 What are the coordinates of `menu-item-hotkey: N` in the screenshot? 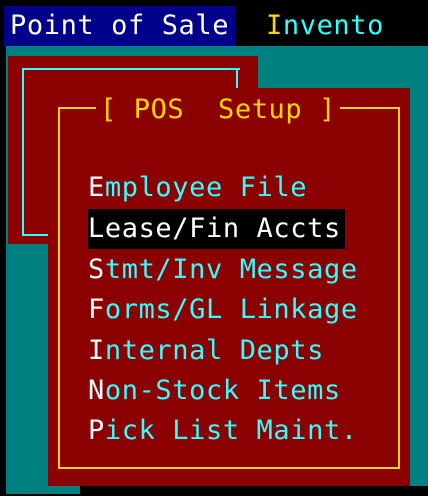 It's located at (96, 390).